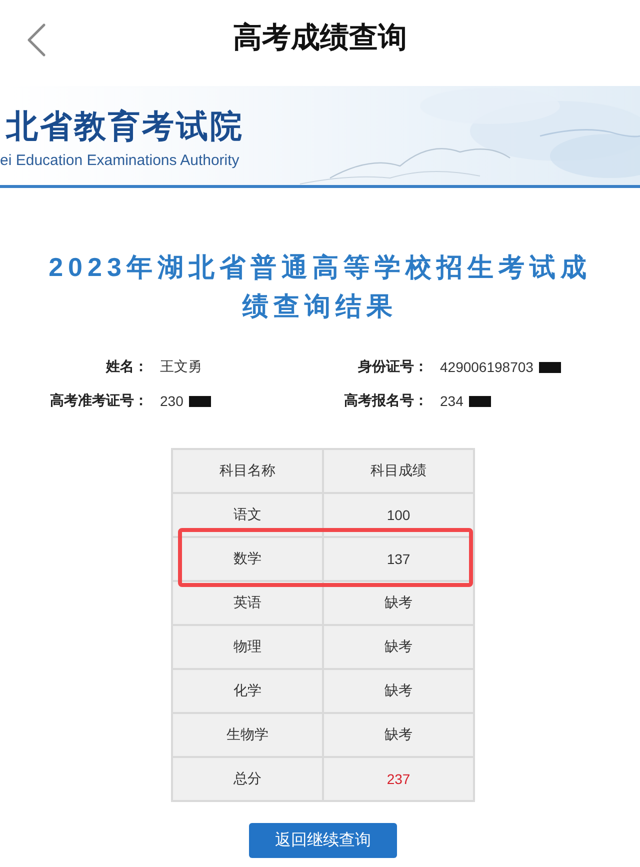 The width and height of the screenshot is (640, 867). I want to click on table-cell: 237, so click(398, 779).